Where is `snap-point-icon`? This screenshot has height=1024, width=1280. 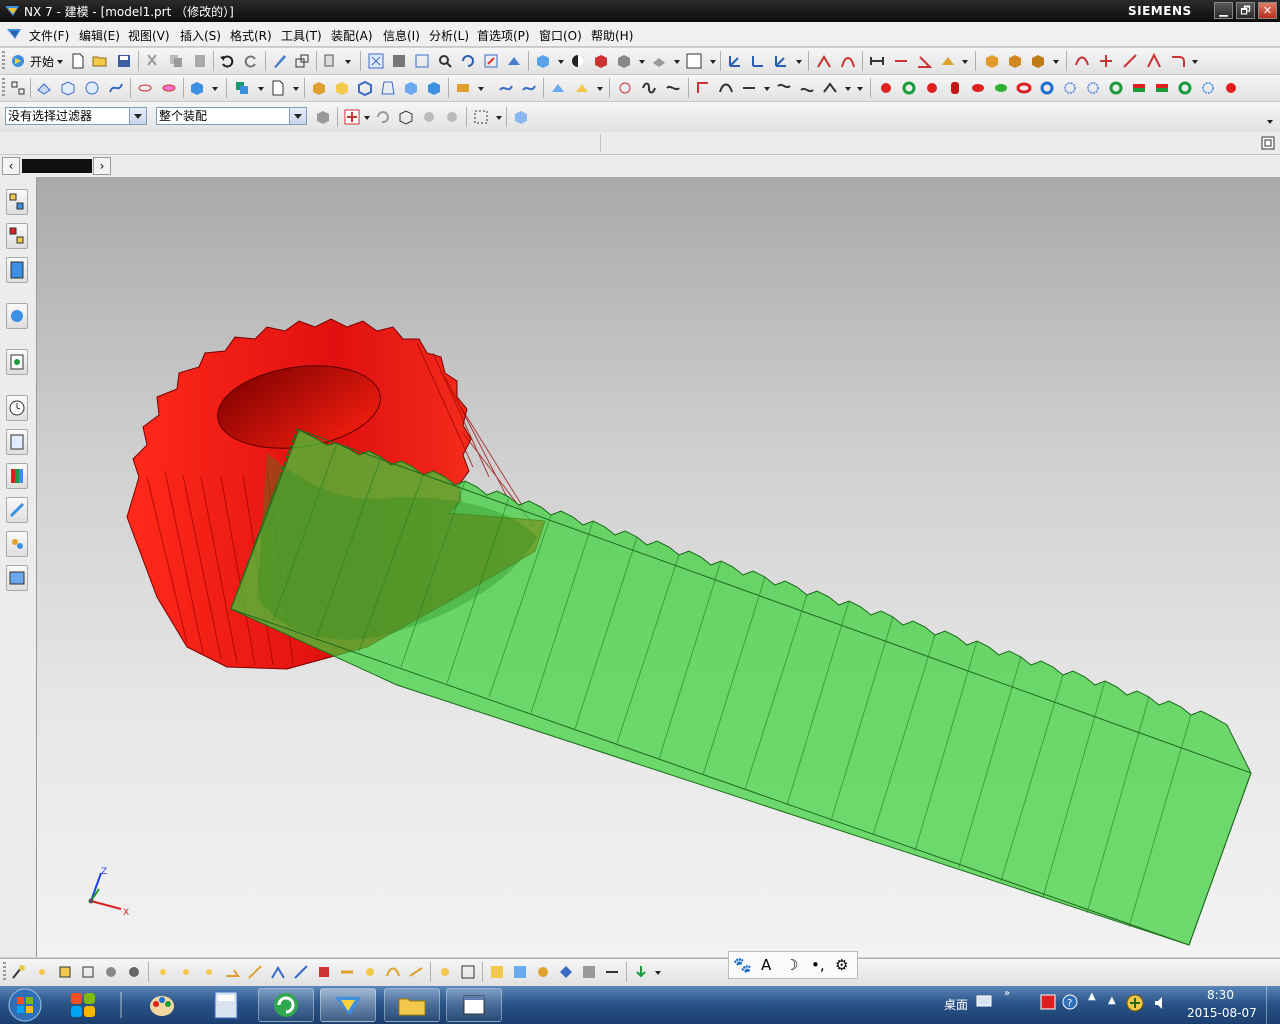
snap-point-icon is located at coordinates (352, 117).